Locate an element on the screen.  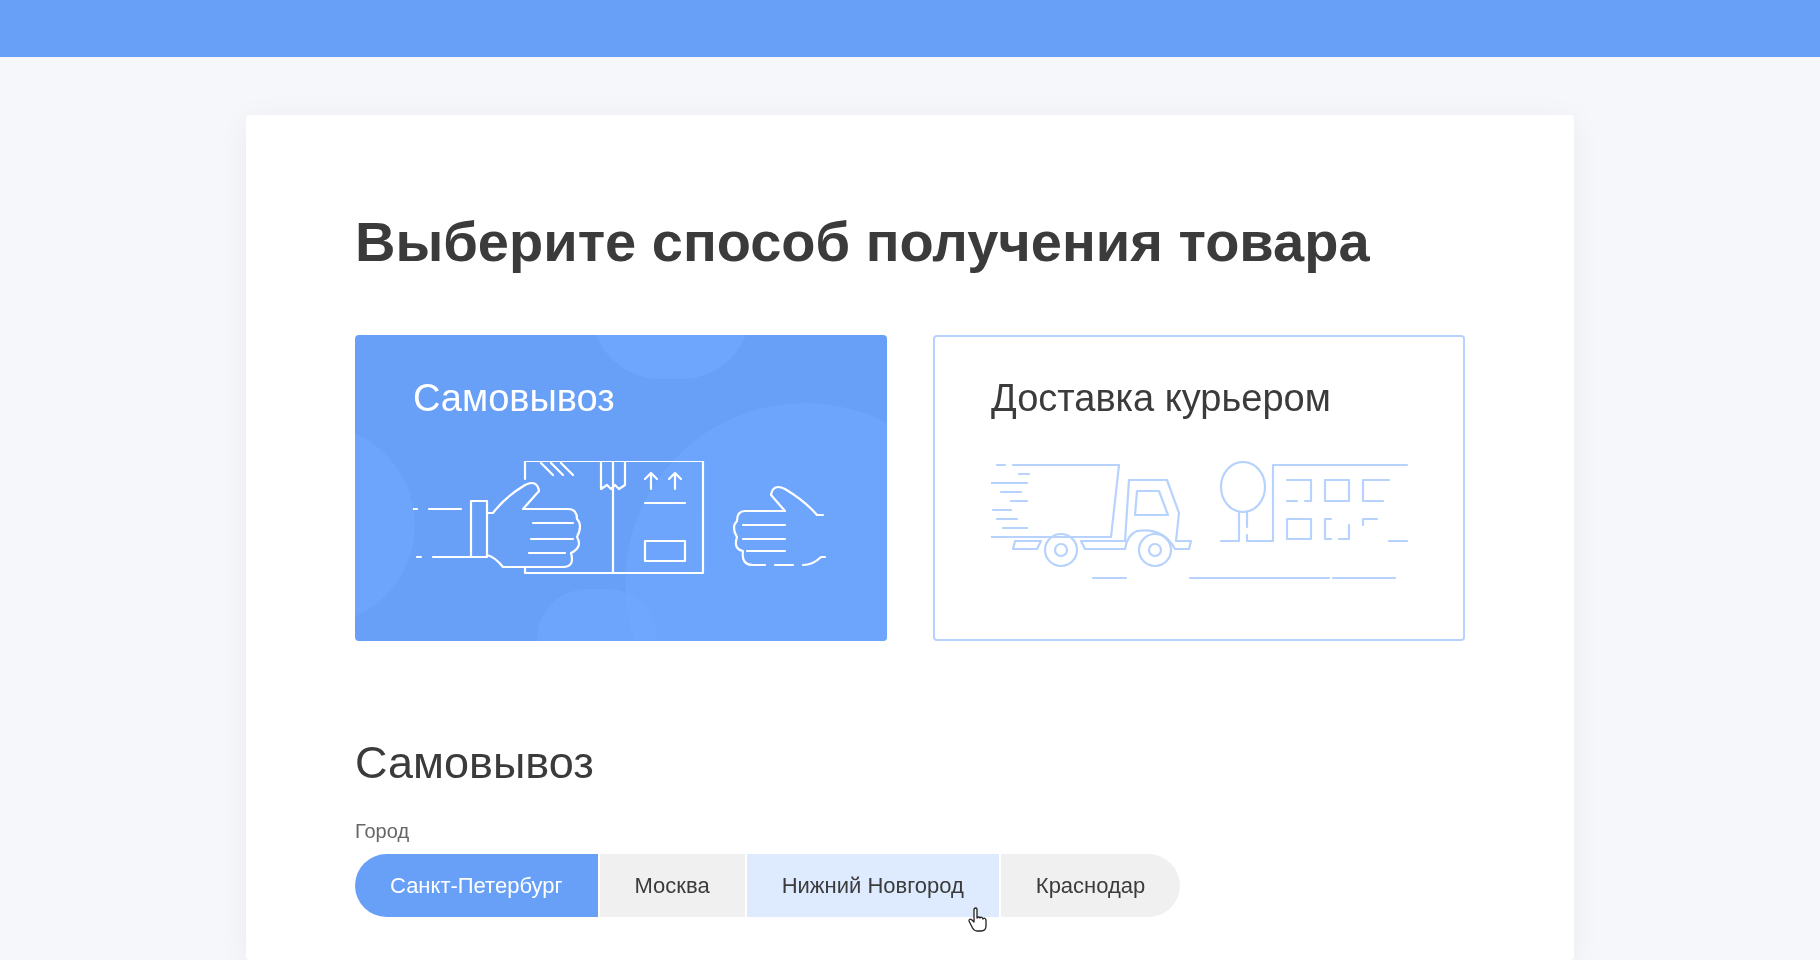
delivery-option-card: Доставка курьером is located at coordinates (1199, 488).